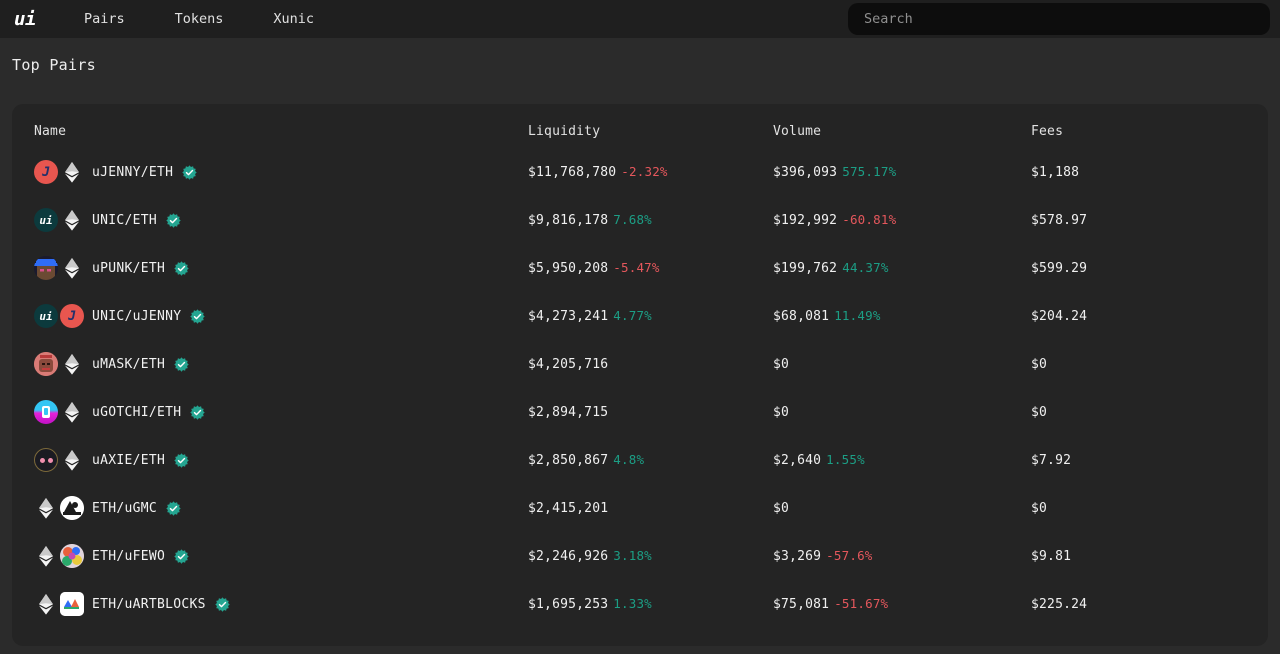 This screenshot has width=1280, height=654. I want to click on cell-liquidity-change: -2.32%, so click(644, 171).